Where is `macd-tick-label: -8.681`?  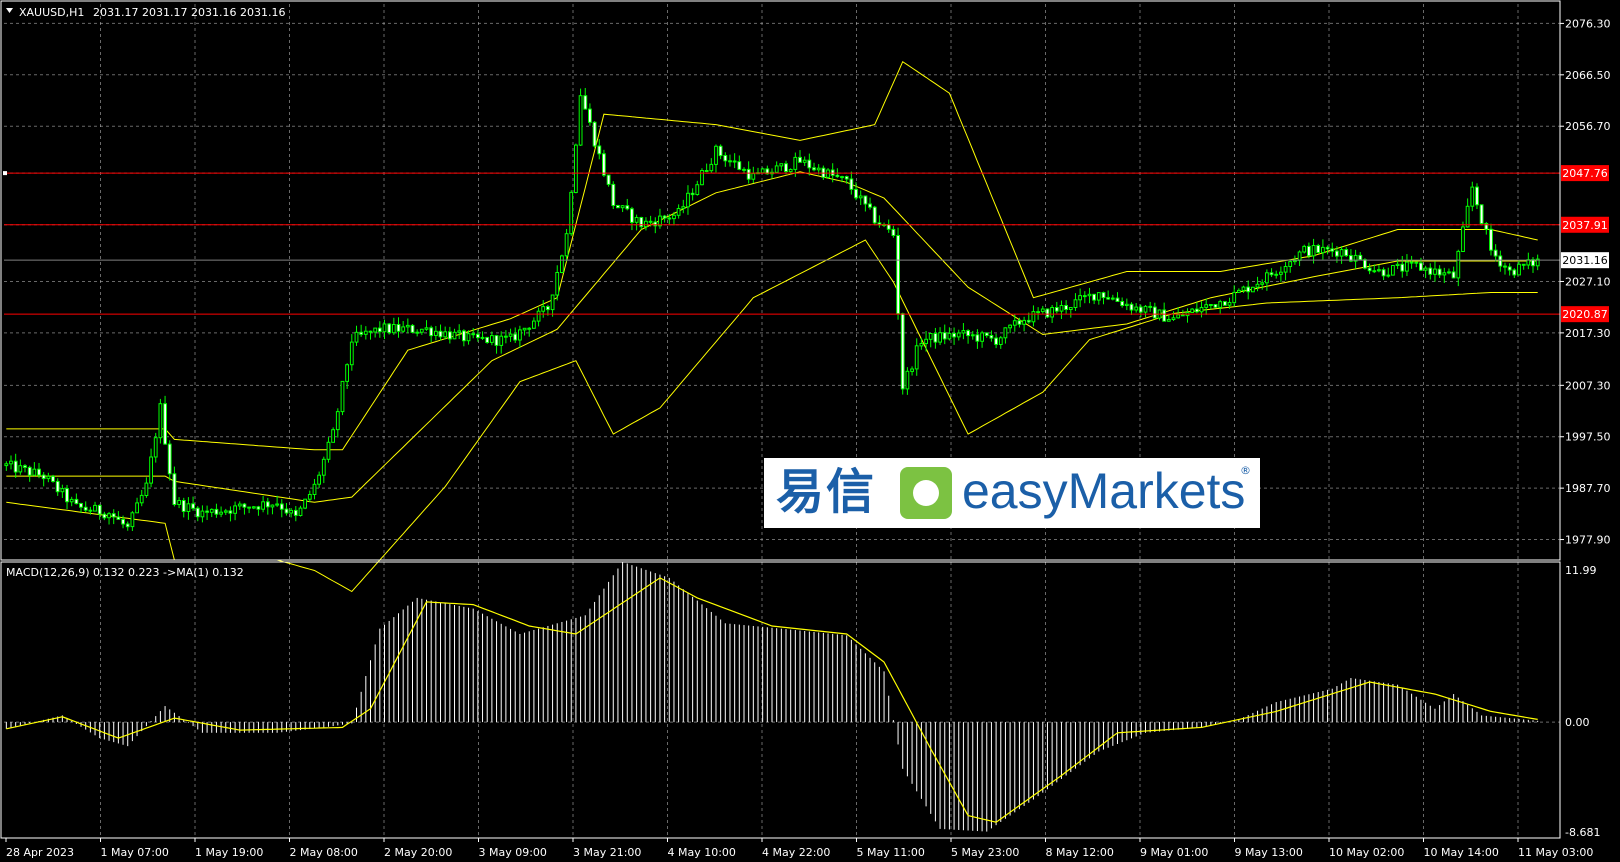 macd-tick-label: -8.681 is located at coordinates (1582, 832).